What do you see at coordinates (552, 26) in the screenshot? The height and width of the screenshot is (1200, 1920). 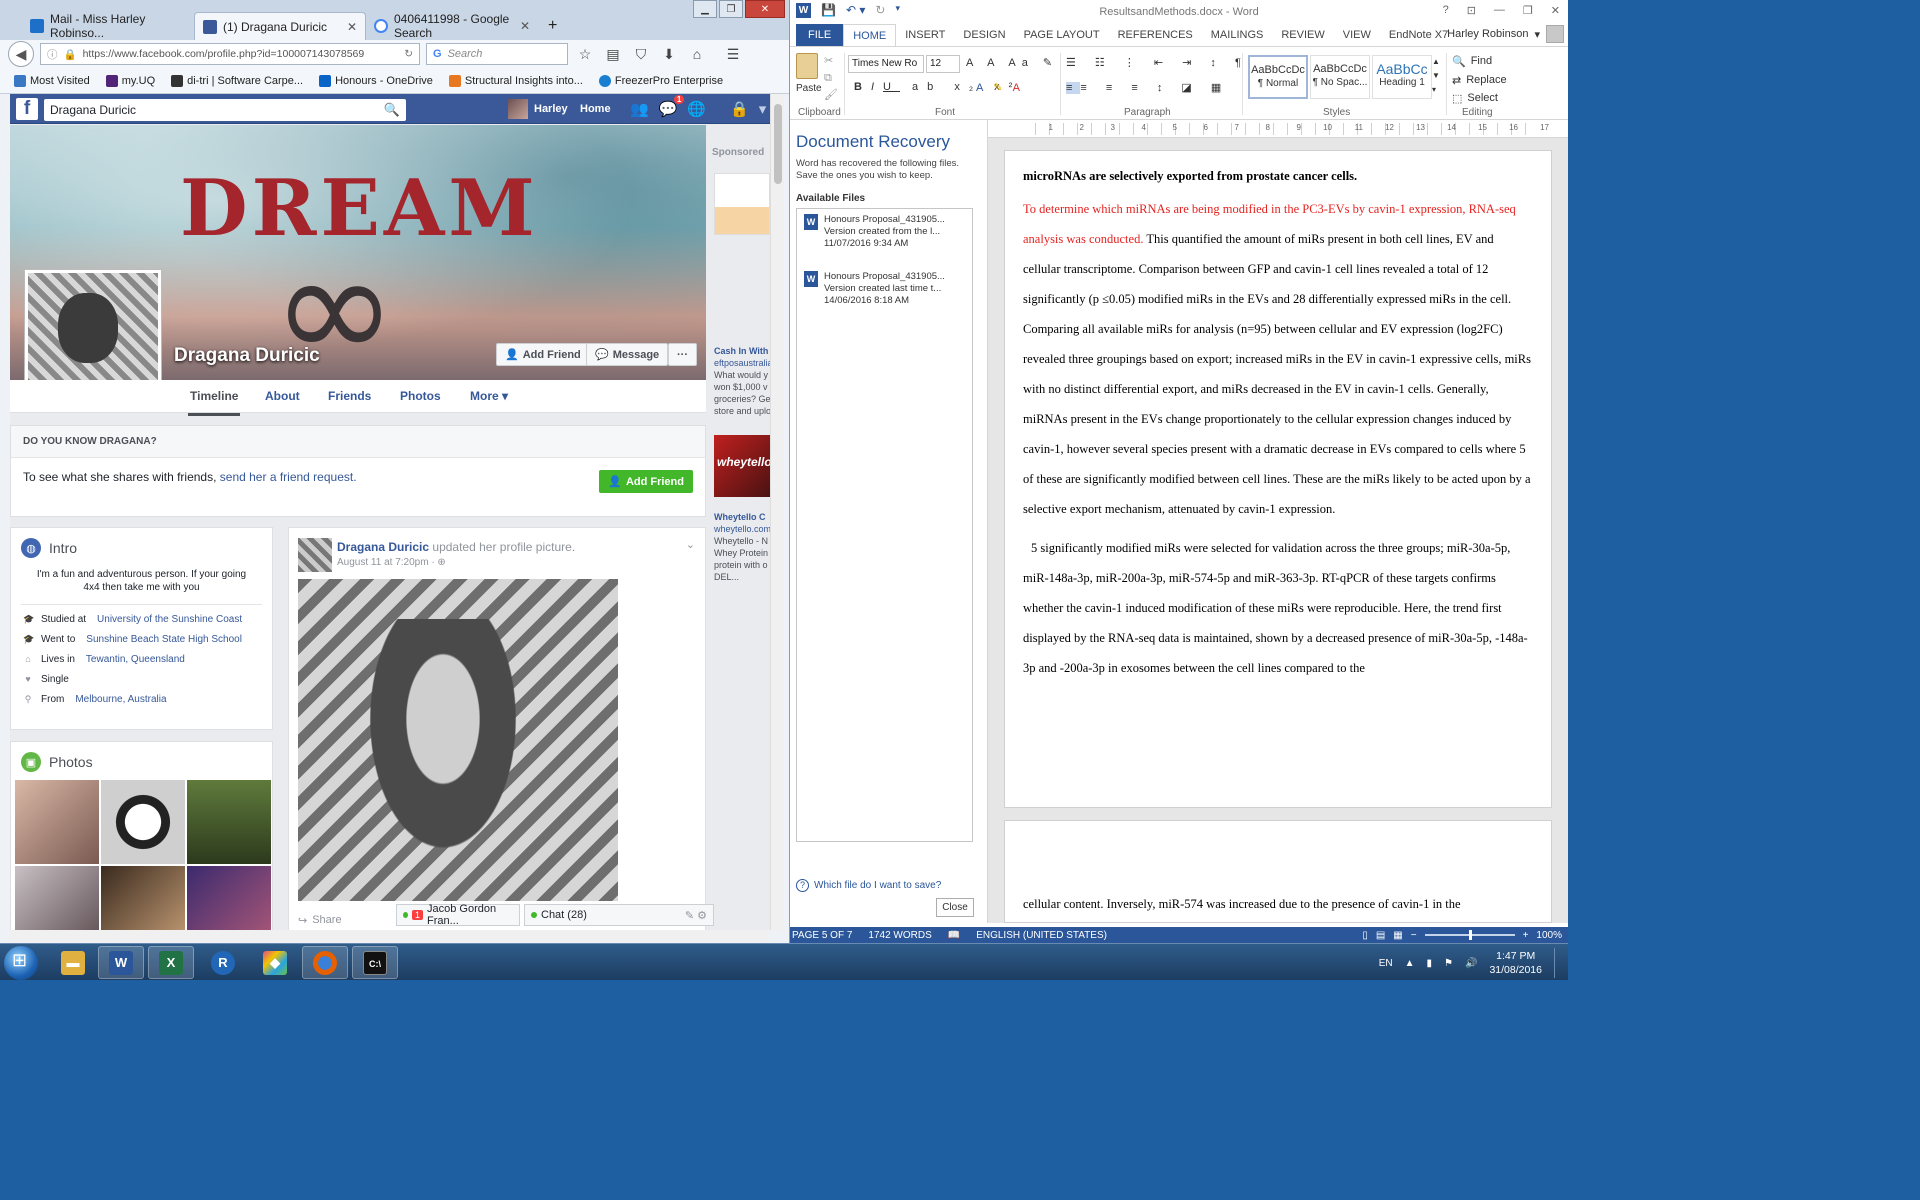 I see `new-tab-button: +` at bounding box center [552, 26].